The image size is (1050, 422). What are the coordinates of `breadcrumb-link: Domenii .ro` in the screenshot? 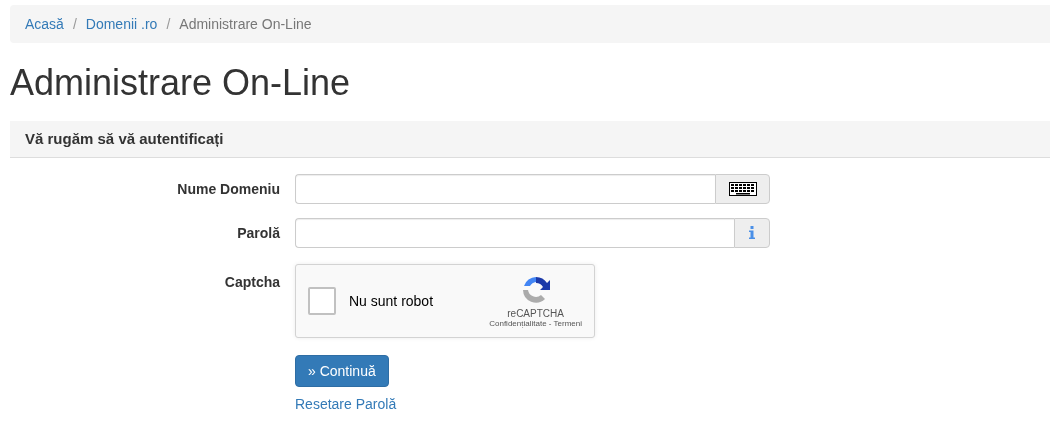 It's located at (121, 24).